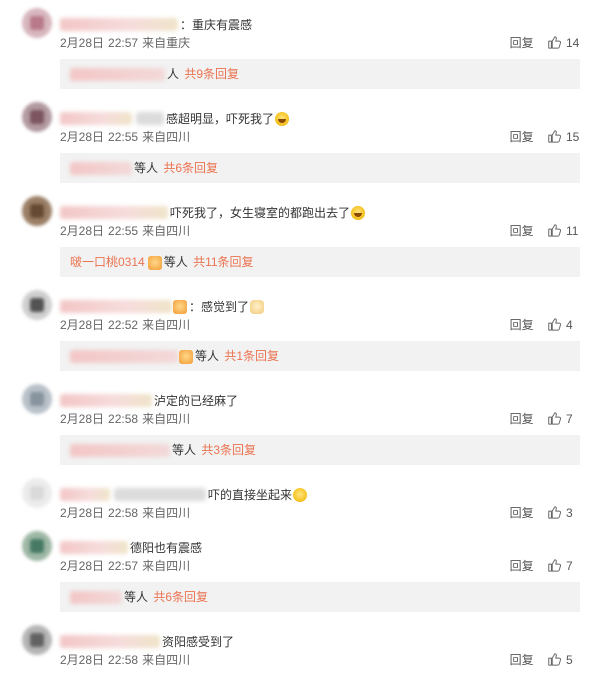  What do you see at coordinates (569, 660) in the screenshot?
I see `like-count: 5` at bounding box center [569, 660].